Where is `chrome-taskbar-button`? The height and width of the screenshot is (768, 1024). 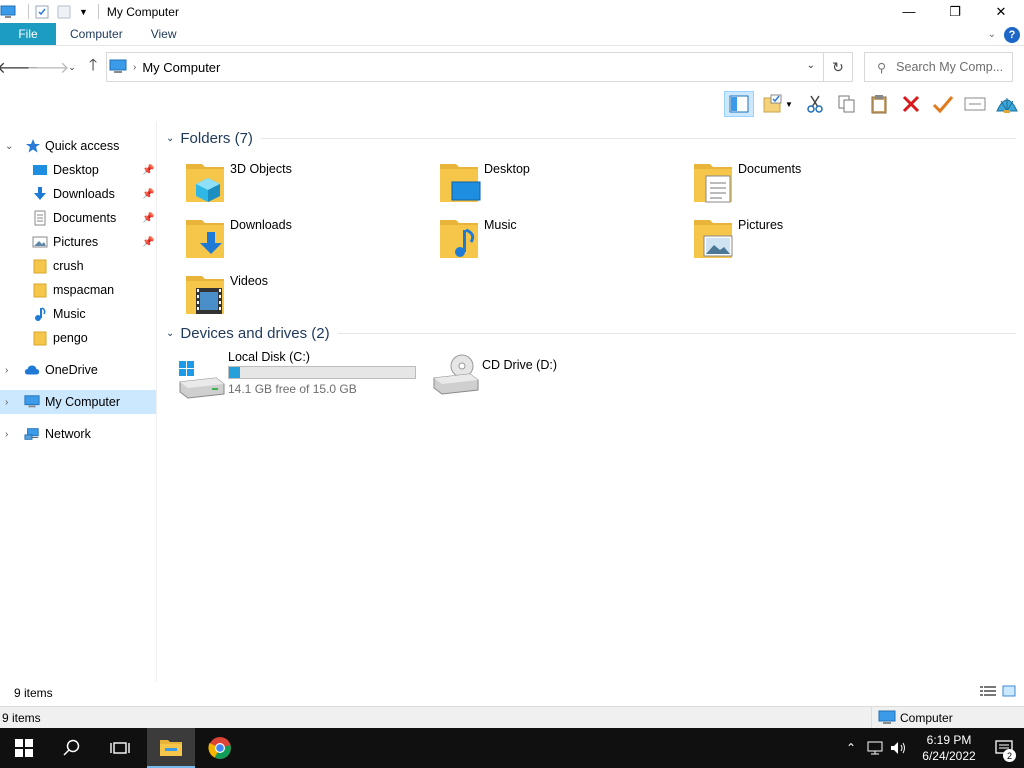
chrome-taskbar-button is located at coordinates (220, 748).